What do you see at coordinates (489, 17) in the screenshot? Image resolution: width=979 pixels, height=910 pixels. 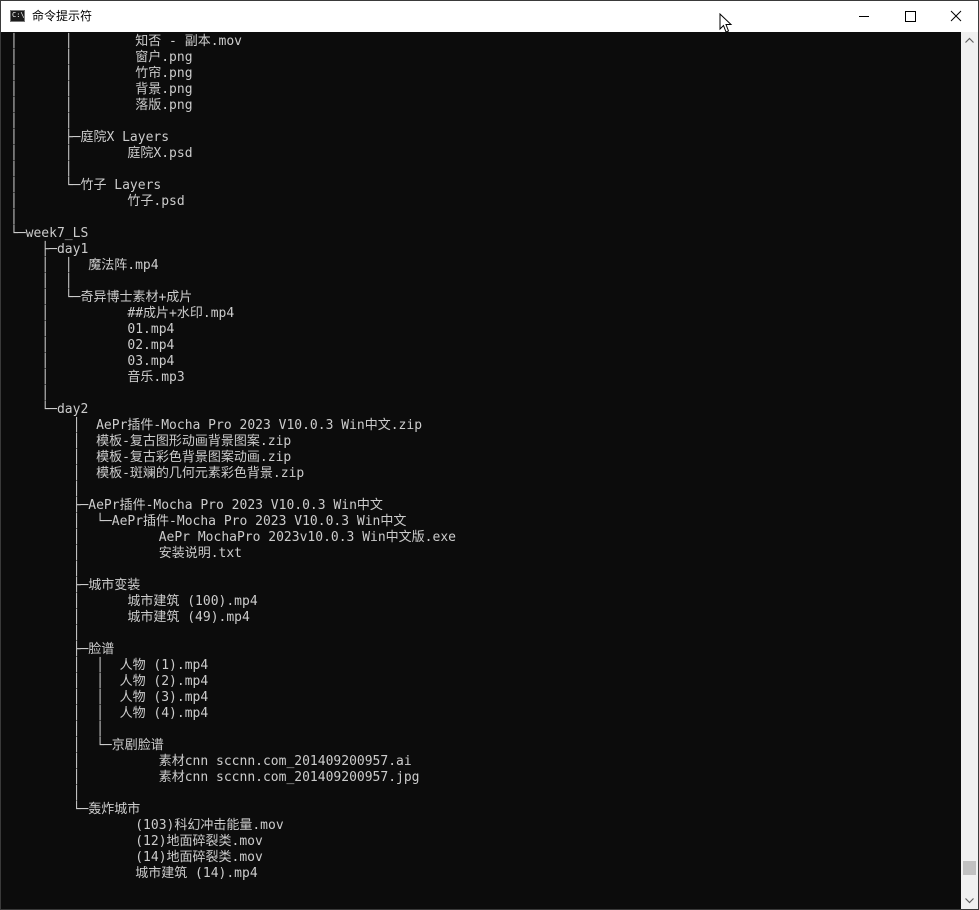 I see `title-bar: C:\ 命令提示符` at bounding box center [489, 17].